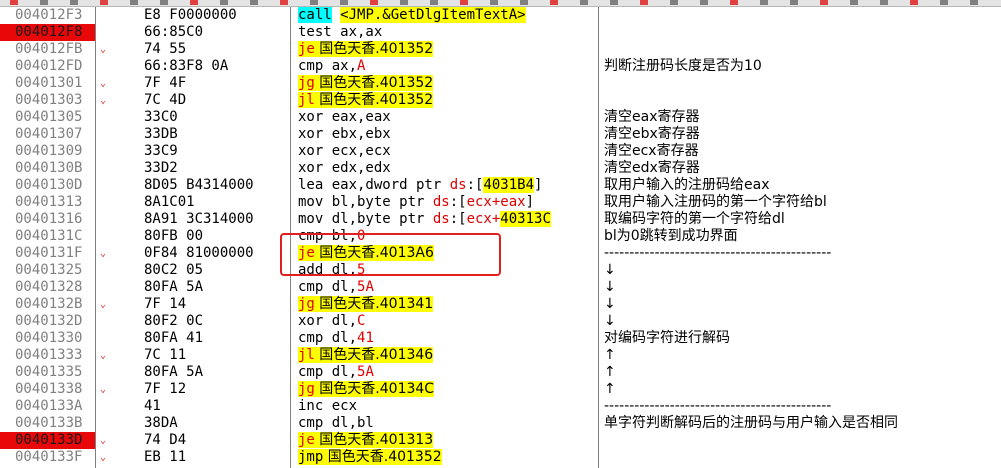 Image resolution: width=1001 pixels, height=468 pixels. What do you see at coordinates (306, 389) in the screenshot?
I see `instruction-token: jg` at bounding box center [306, 389].